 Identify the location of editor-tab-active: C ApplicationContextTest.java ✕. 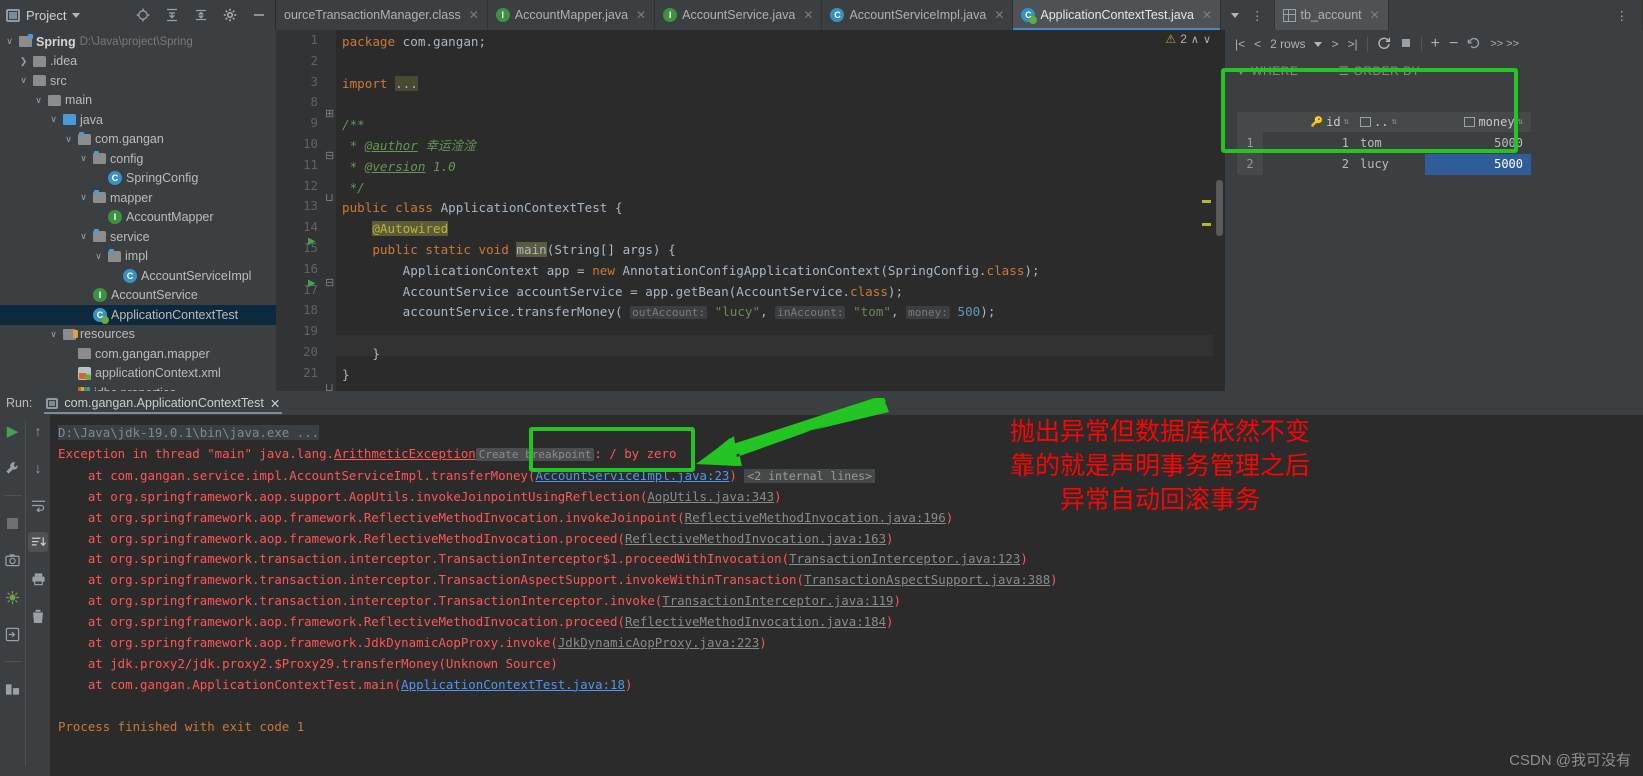
(1117, 15).